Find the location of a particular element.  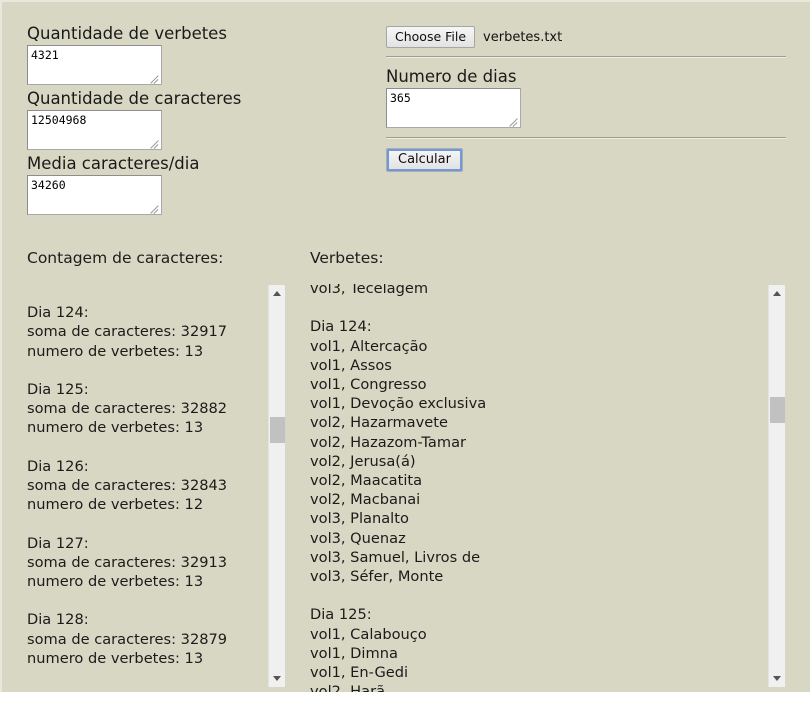

label-quantidade-verbetes: Quantidade de verbetes is located at coordinates (127, 33).